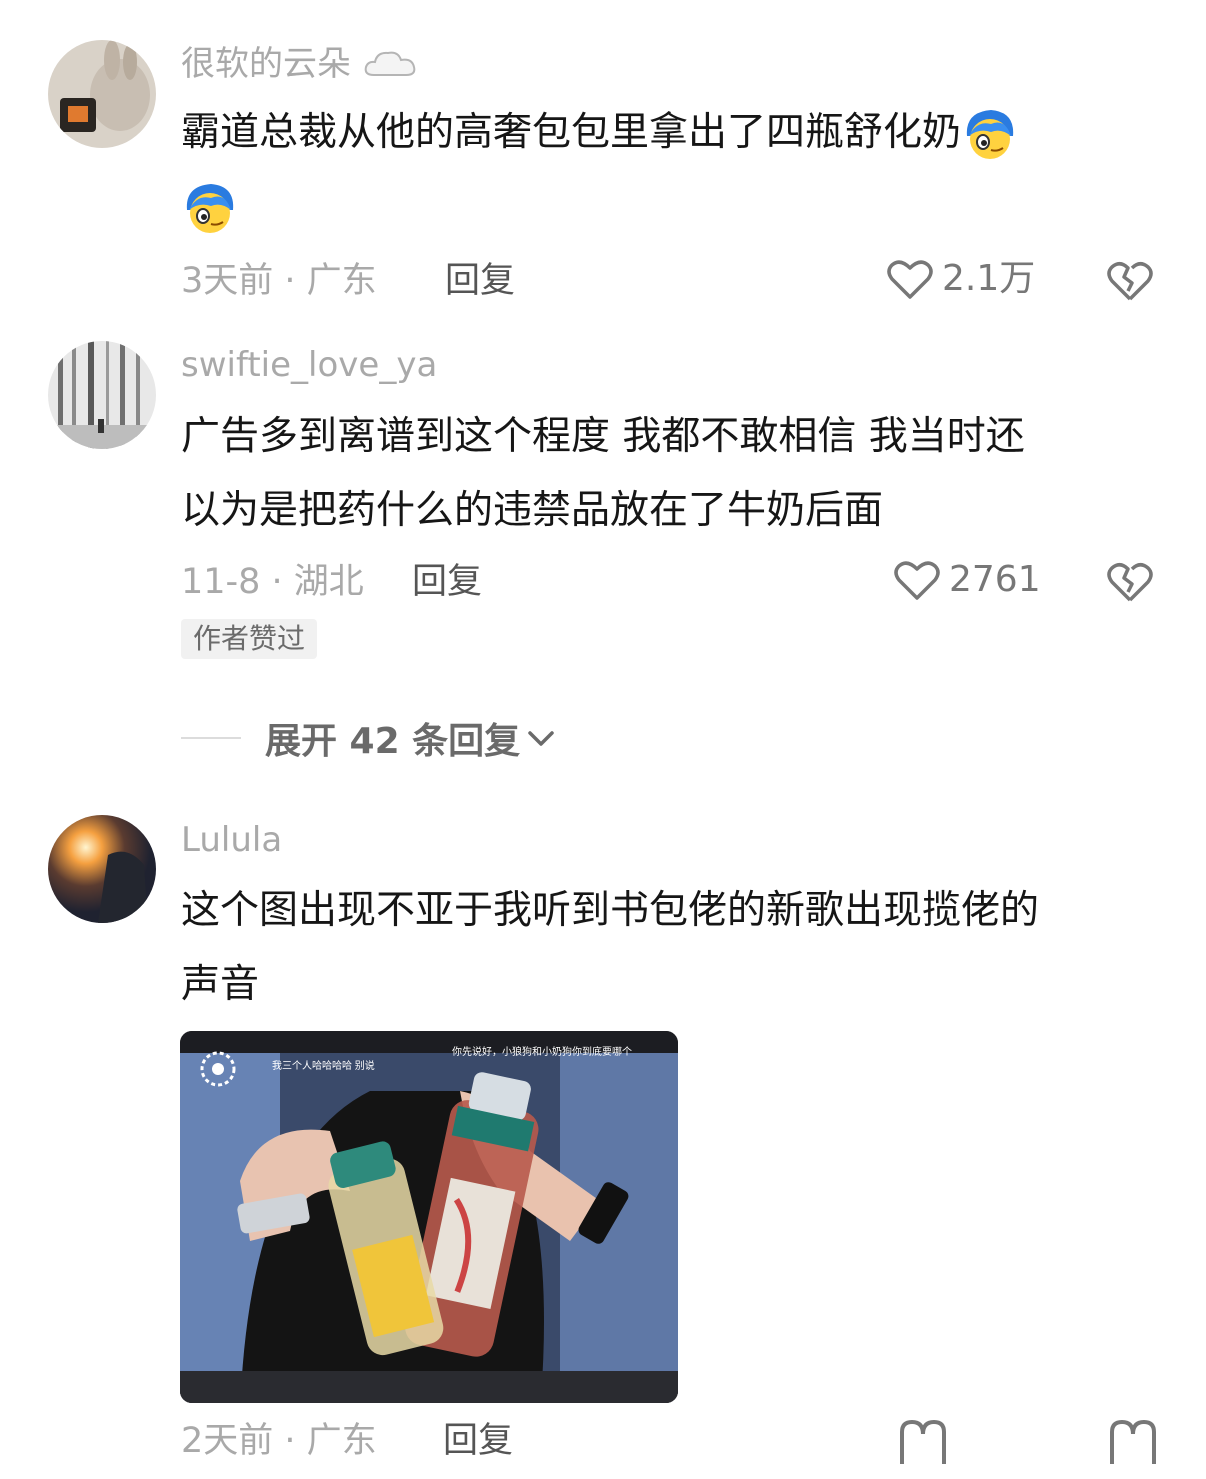 The width and height of the screenshot is (1206, 1479). I want to click on reply-button: 回复, so click(478, 1441).